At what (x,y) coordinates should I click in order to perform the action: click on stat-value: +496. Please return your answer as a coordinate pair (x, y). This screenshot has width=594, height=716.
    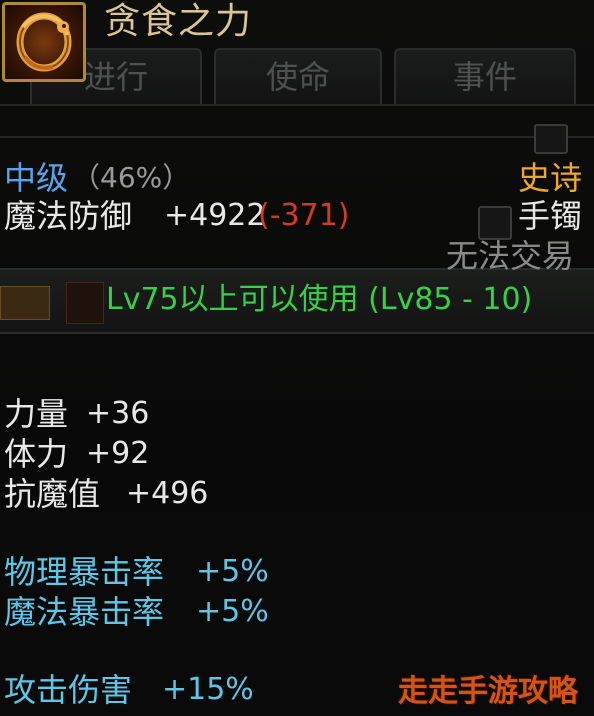
    Looking at the image, I should click on (167, 493).